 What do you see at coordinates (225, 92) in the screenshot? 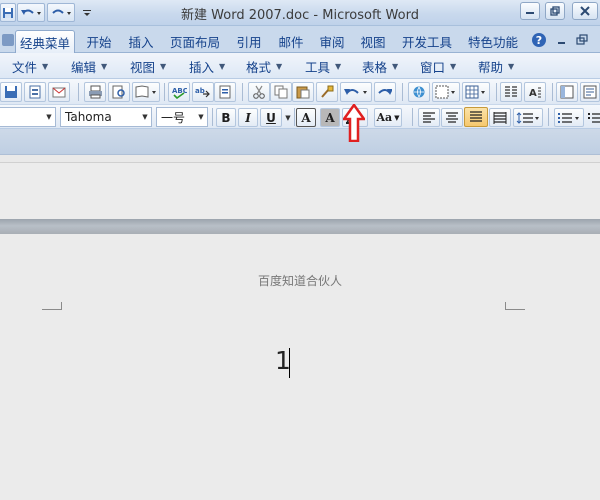
I see `translate-icon` at bounding box center [225, 92].